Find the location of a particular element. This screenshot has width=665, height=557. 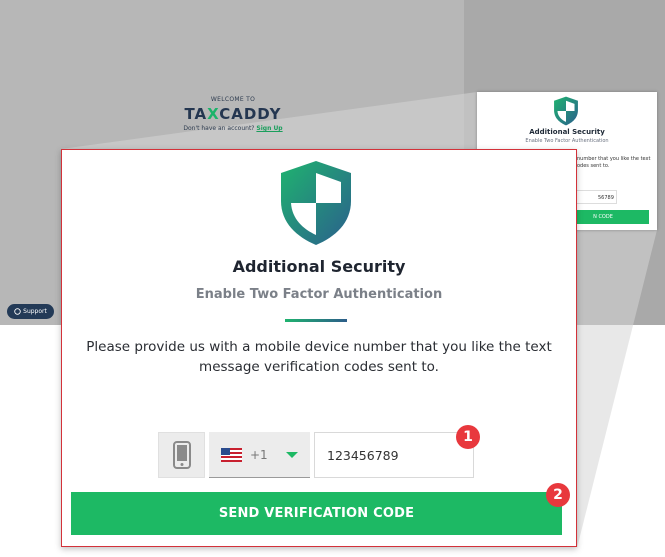

chat-icon is located at coordinates (17, 311).